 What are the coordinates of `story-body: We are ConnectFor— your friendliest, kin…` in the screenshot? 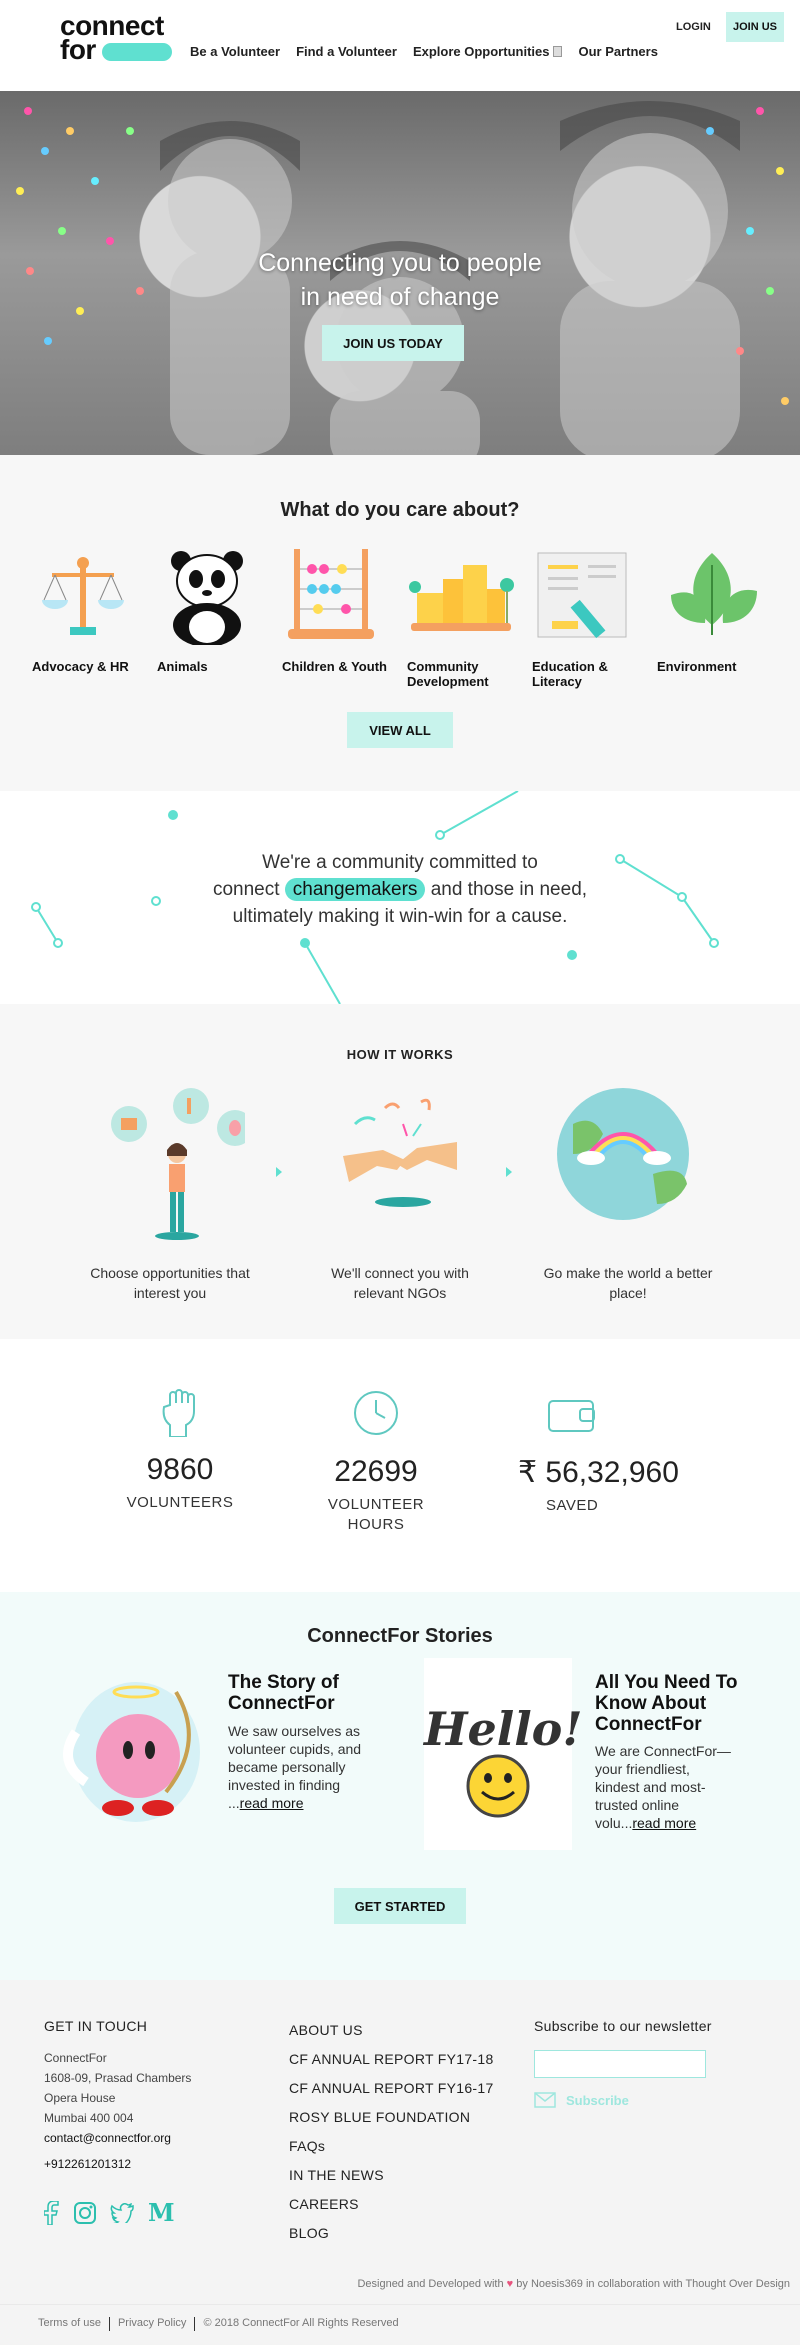 It's located at (665, 1787).